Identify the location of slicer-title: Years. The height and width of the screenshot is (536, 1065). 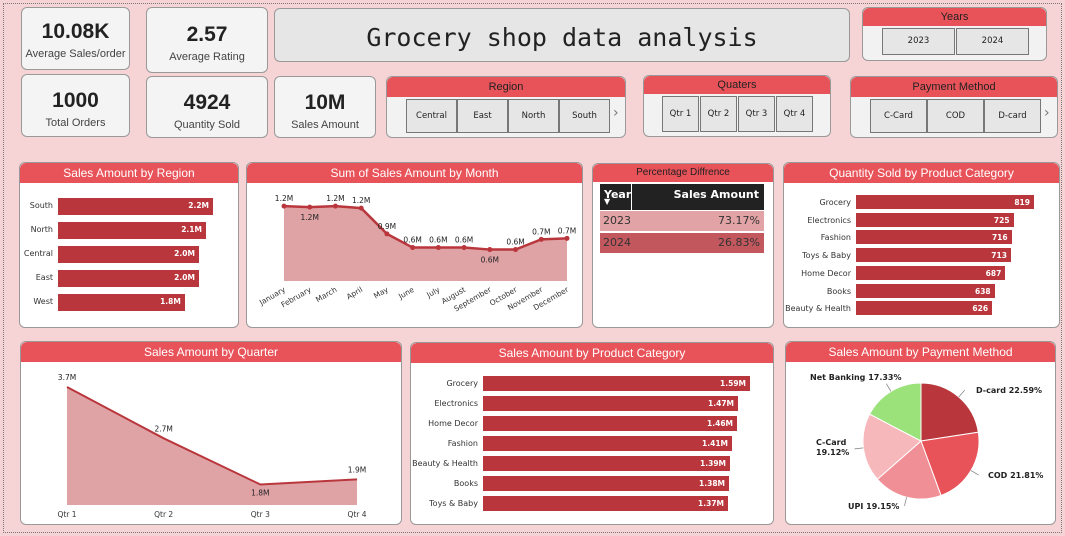
(954, 17).